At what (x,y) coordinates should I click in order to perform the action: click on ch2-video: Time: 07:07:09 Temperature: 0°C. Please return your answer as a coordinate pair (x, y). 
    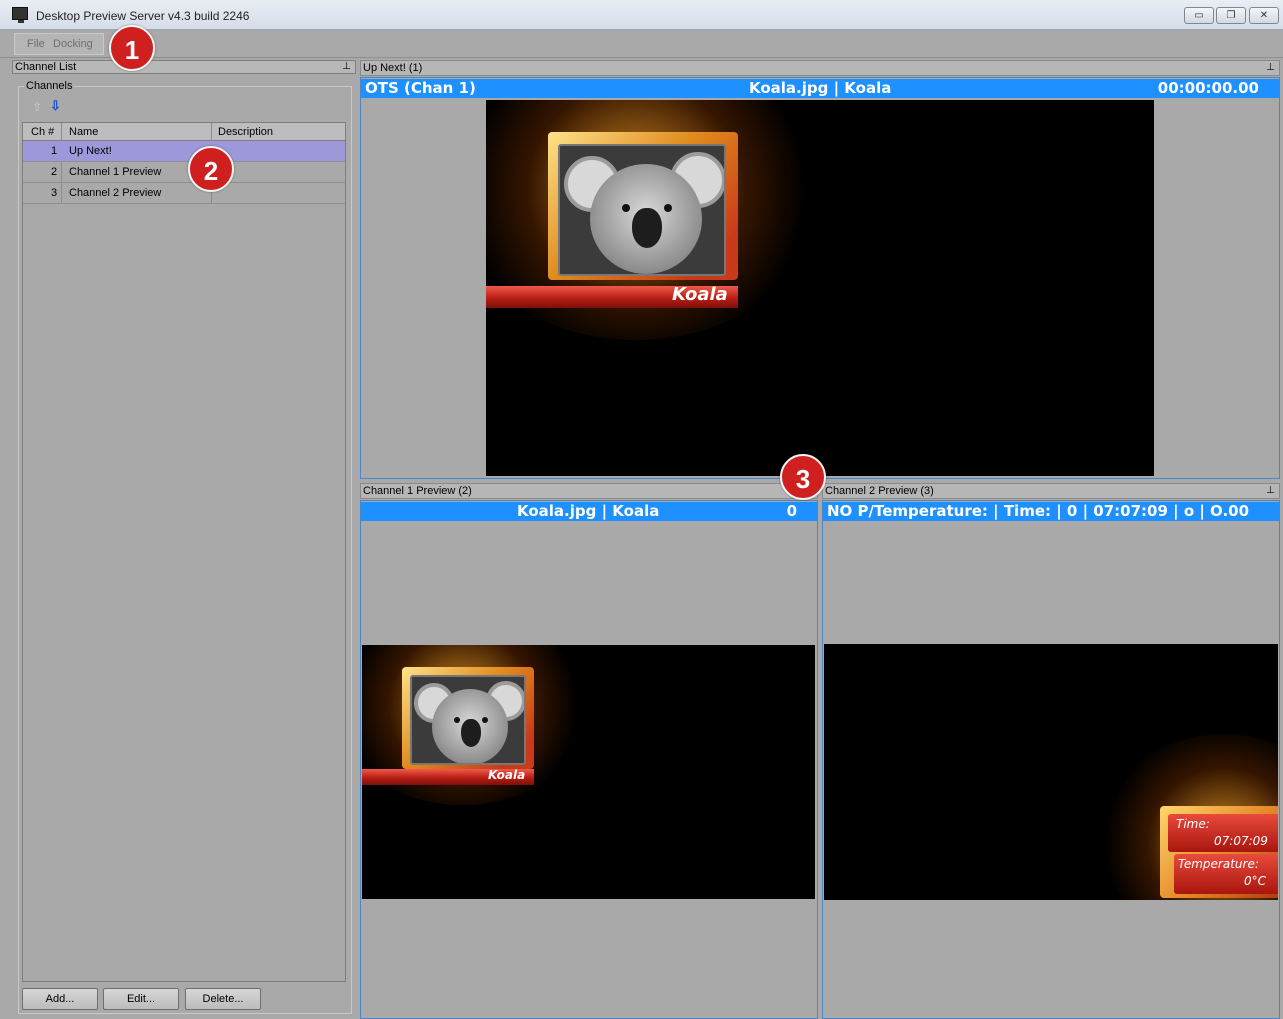
    Looking at the image, I should click on (1051, 772).